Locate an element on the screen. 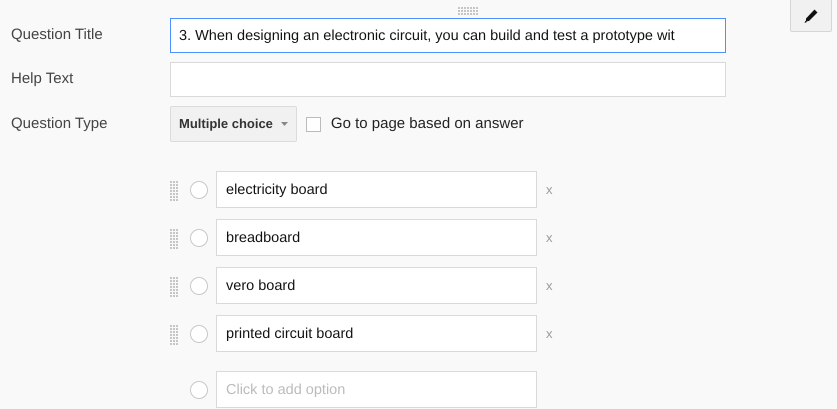 This screenshot has width=837, height=409. checkbox-label: Go to page based on answer is located at coordinates (427, 124).